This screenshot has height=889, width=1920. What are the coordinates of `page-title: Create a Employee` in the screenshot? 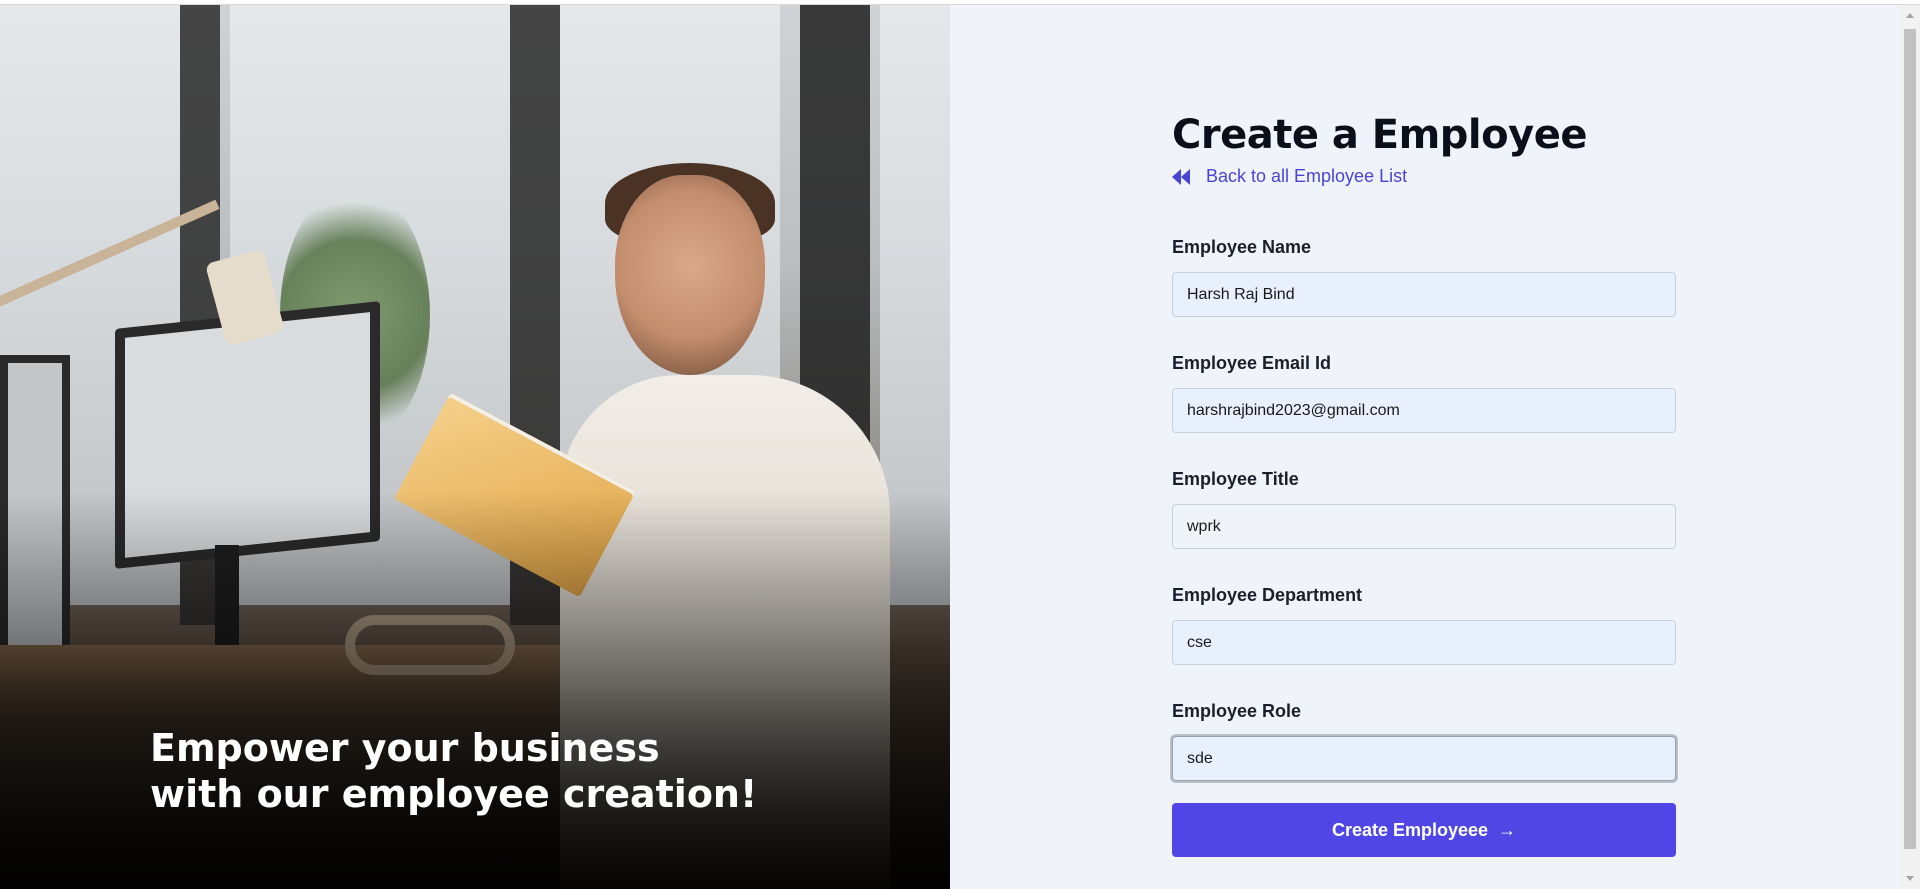 It's located at (1379, 135).